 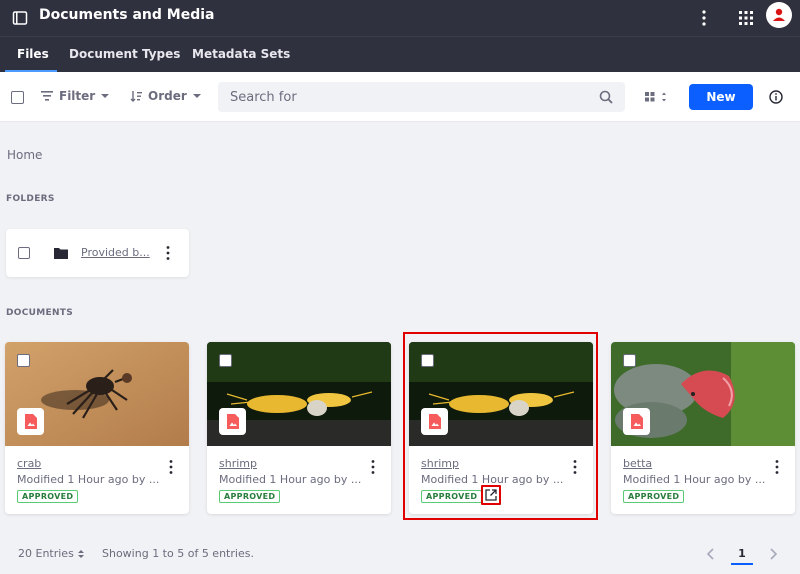 What do you see at coordinates (127, 15) in the screenshot?
I see `app-title: Documents and Media` at bounding box center [127, 15].